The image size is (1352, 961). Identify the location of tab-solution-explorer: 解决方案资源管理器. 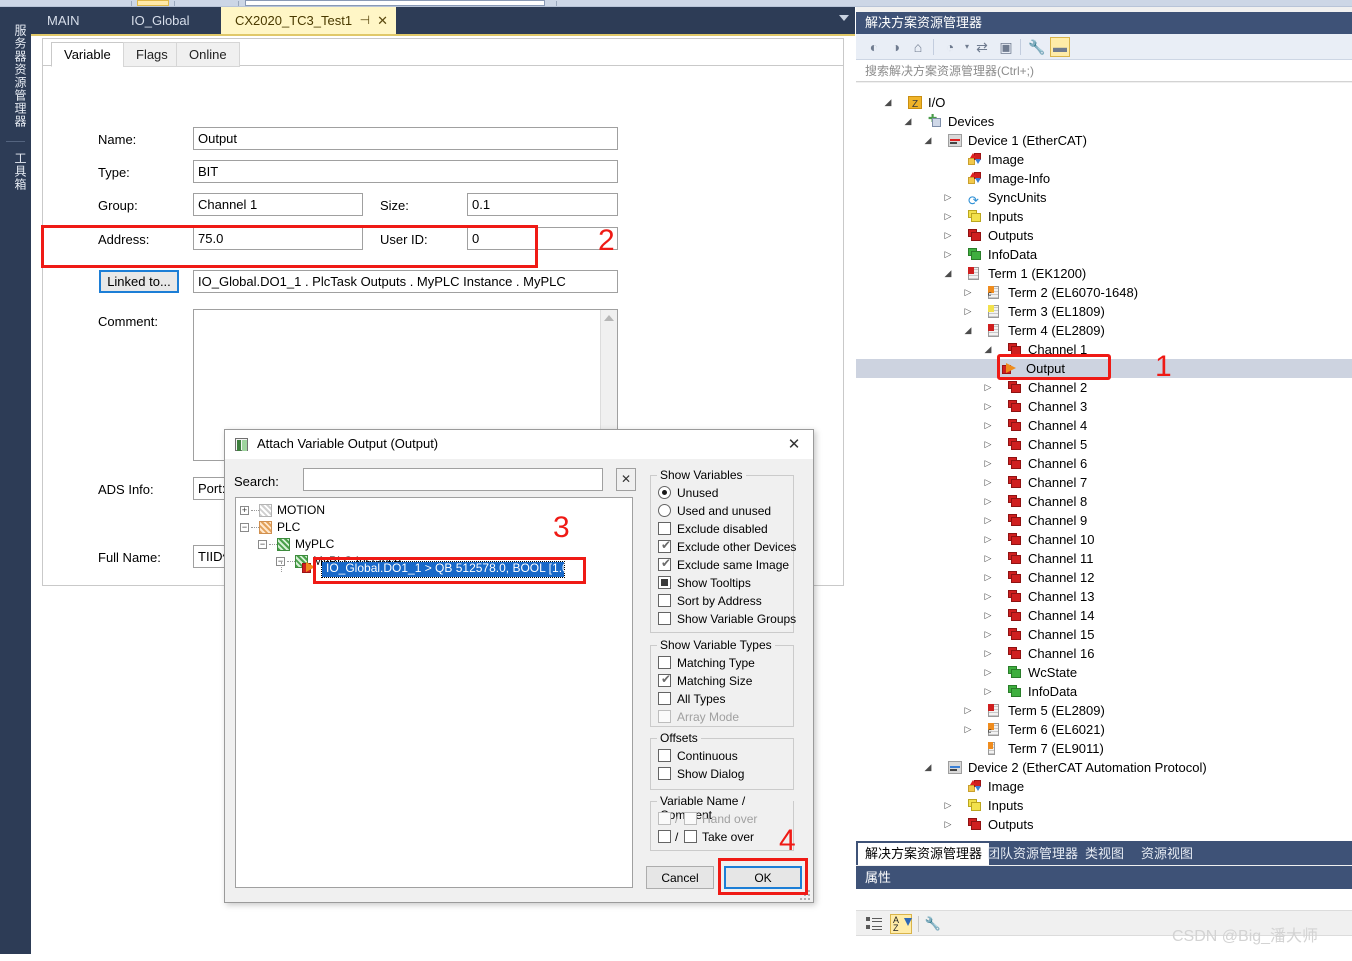
(924, 854).